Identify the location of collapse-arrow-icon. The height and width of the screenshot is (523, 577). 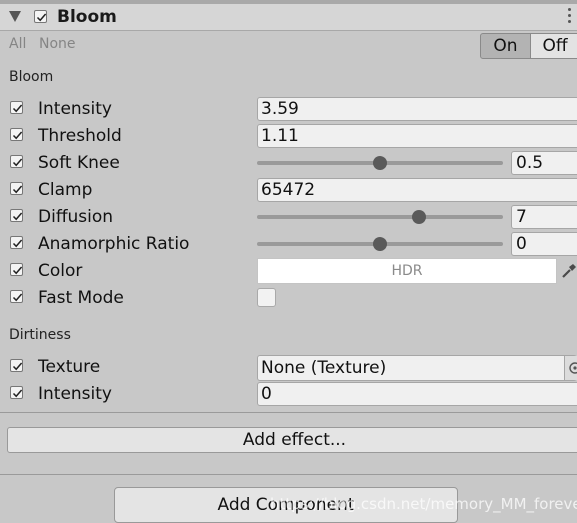
(15, 16).